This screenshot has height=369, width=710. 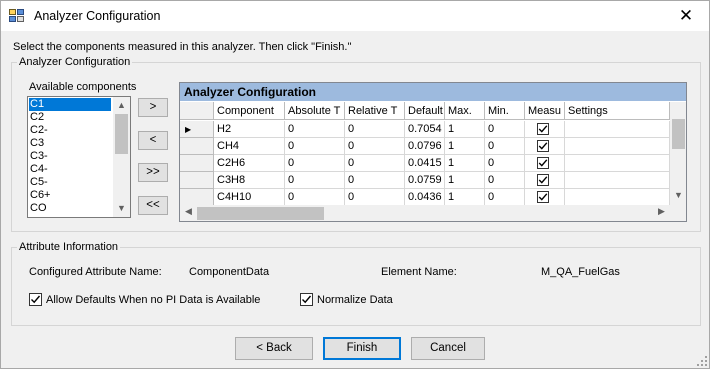 What do you see at coordinates (678, 213) in the screenshot?
I see `grid-scroll-corner` at bounding box center [678, 213].